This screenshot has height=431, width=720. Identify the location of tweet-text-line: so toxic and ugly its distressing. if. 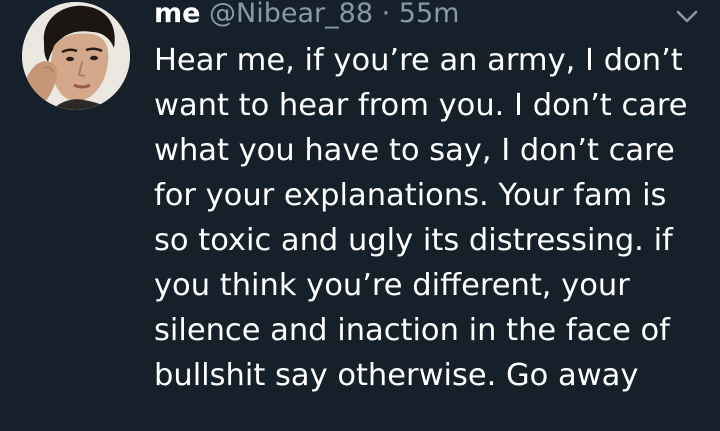
(413, 240).